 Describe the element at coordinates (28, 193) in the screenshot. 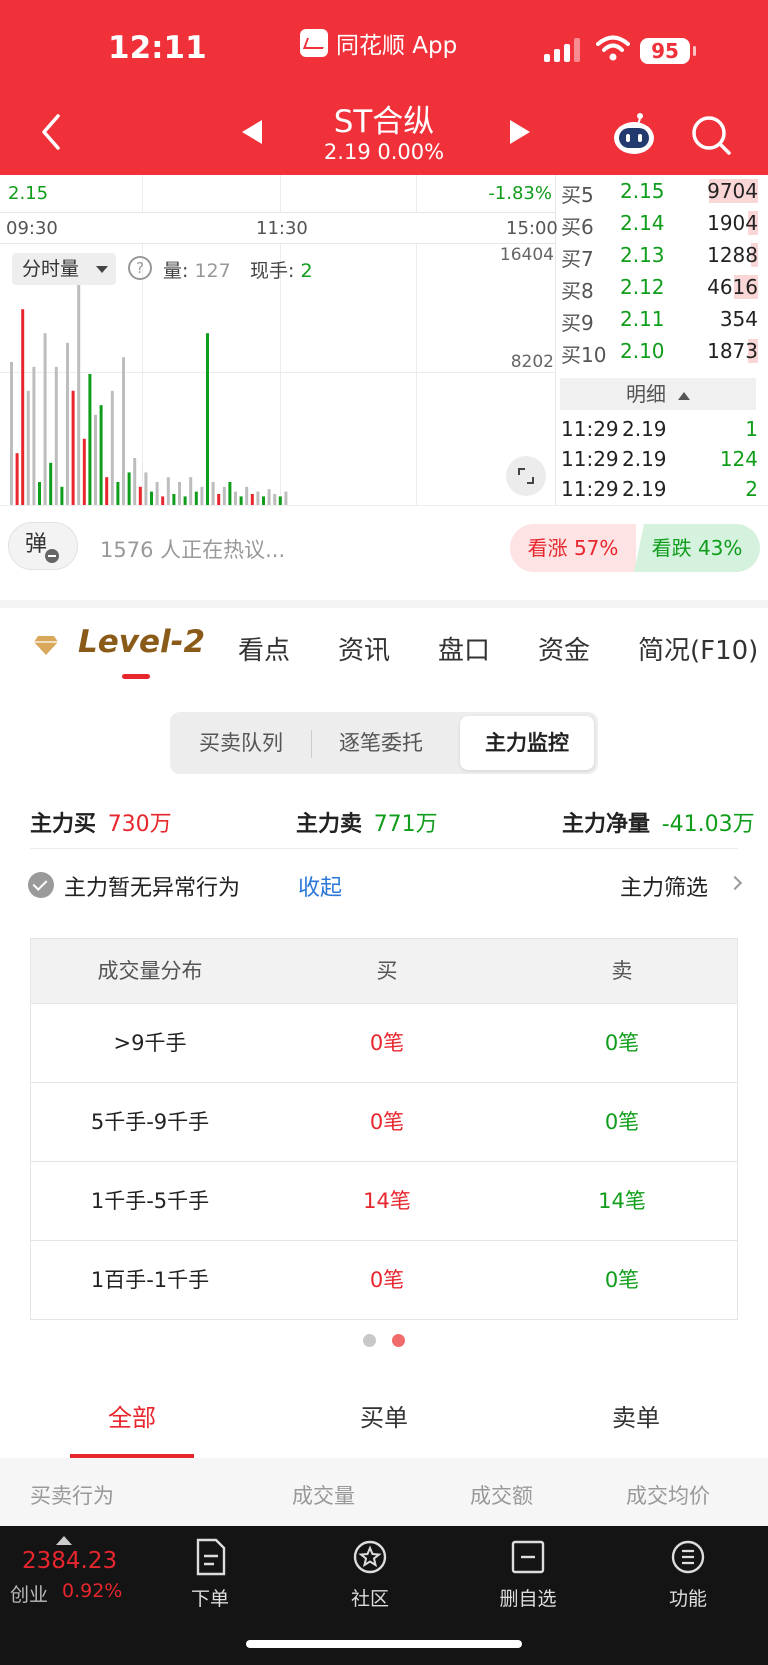

I see `low-price-label: 2.15` at that location.